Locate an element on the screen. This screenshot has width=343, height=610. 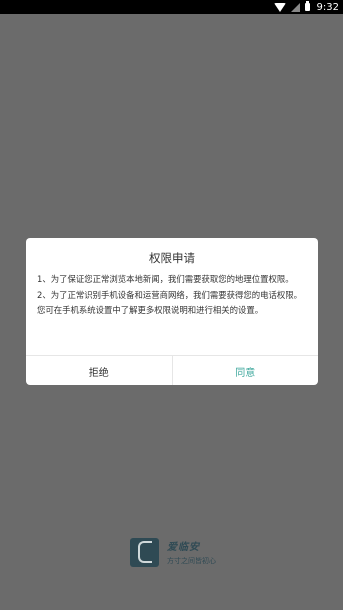
brand-footer: 爱临安 方寸之间皆初心 is located at coordinates (173, 552).